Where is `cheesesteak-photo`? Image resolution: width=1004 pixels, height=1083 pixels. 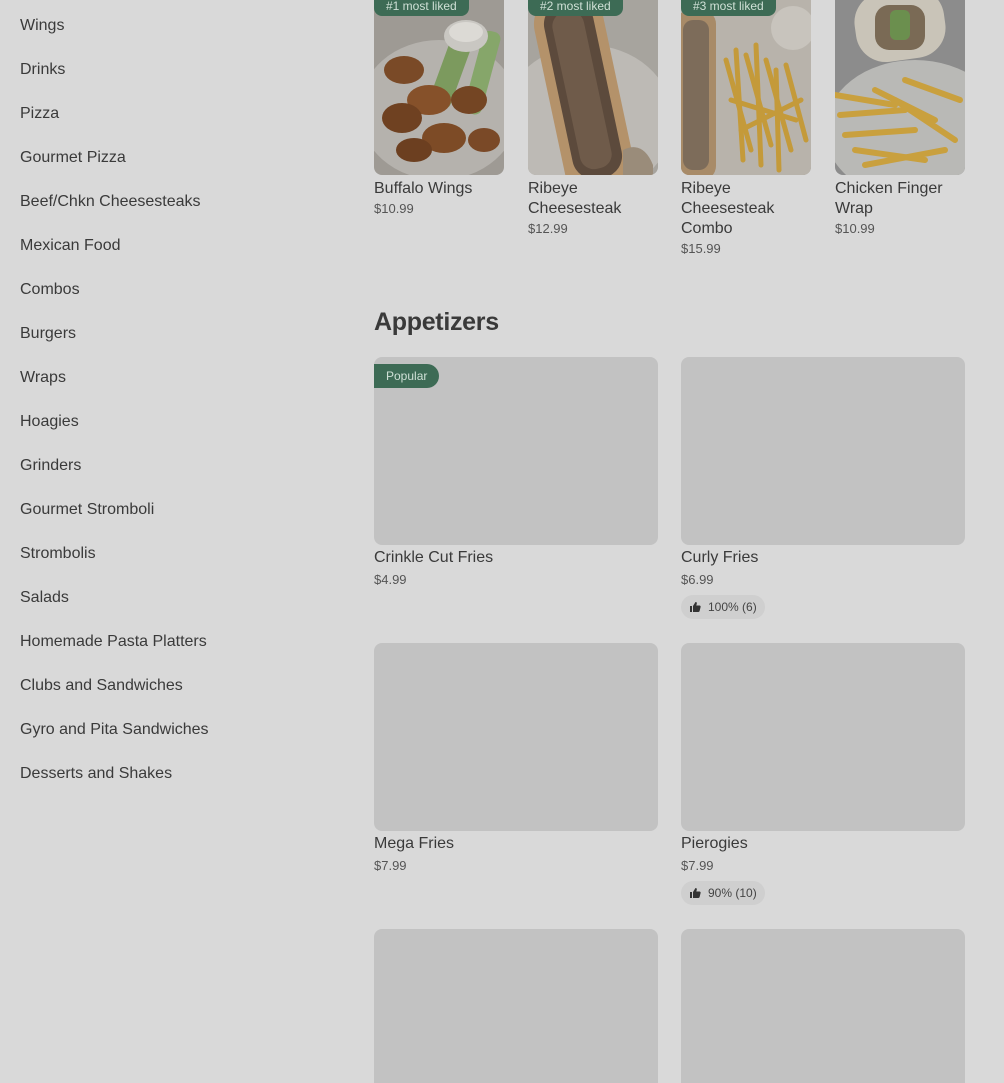
cheesesteak-photo is located at coordinates (593, 87).